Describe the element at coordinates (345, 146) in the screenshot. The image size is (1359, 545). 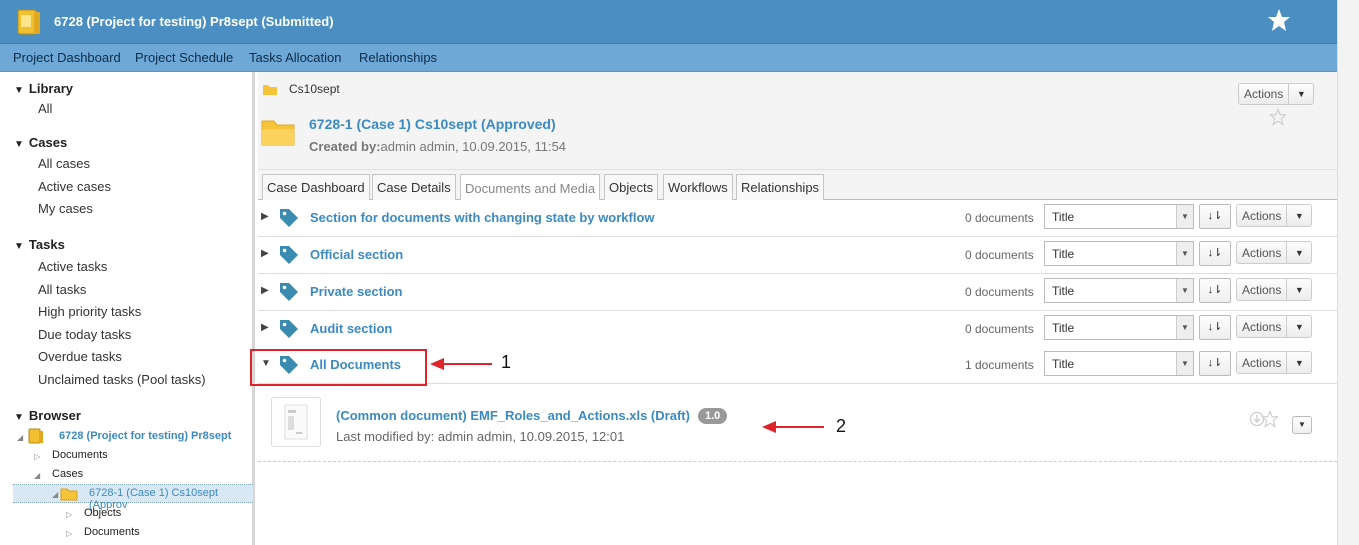
I see `created-label: Created by:` at that location.